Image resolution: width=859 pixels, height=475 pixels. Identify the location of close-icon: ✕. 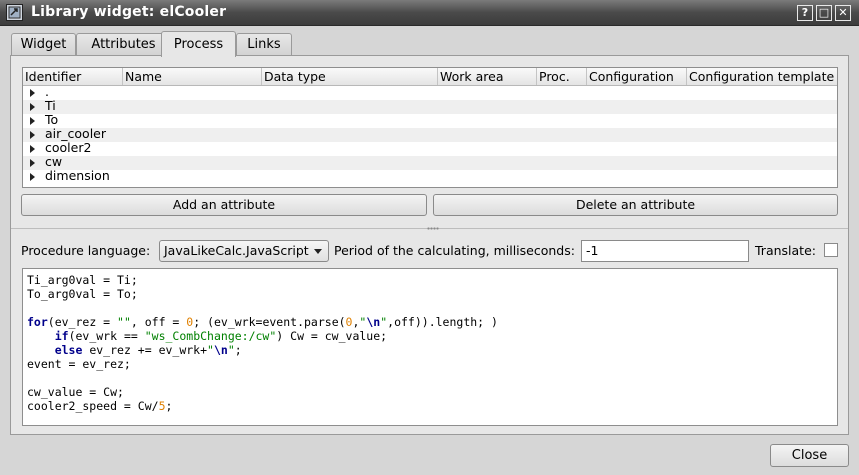
(843, 13).